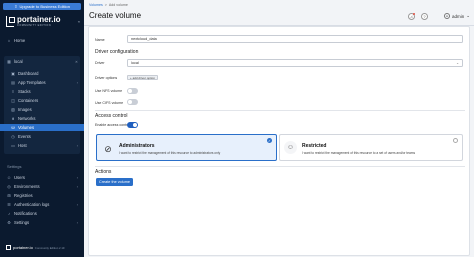  I want to click on access-control-label: Enable access control, so click(113, 125).